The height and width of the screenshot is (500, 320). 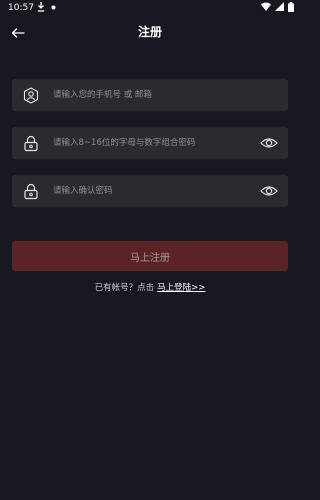 I want to click on login-prompt: 已有帐号？点击 马上登陆>>, so click(x=150, y=288).